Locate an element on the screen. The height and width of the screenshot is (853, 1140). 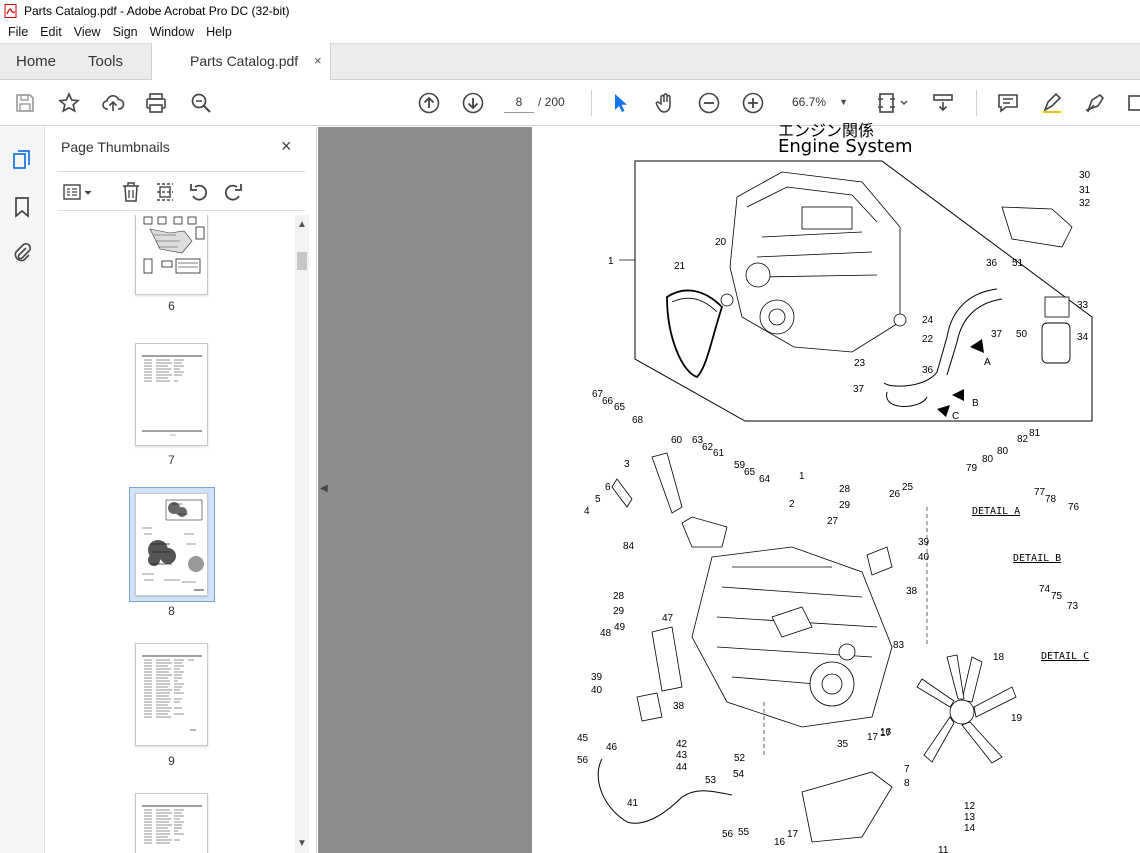
rotate-clockwise-icon is located at coordinates (233, 192).